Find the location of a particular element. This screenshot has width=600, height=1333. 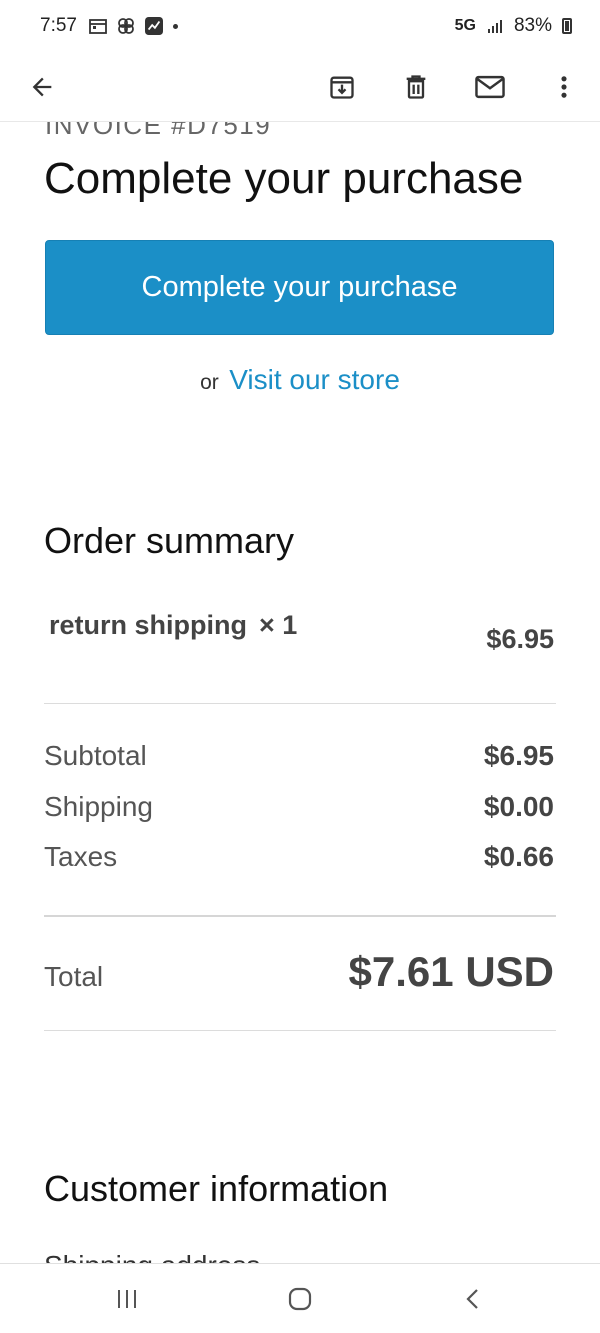

archive-icon is located at coordinates (342, 87).